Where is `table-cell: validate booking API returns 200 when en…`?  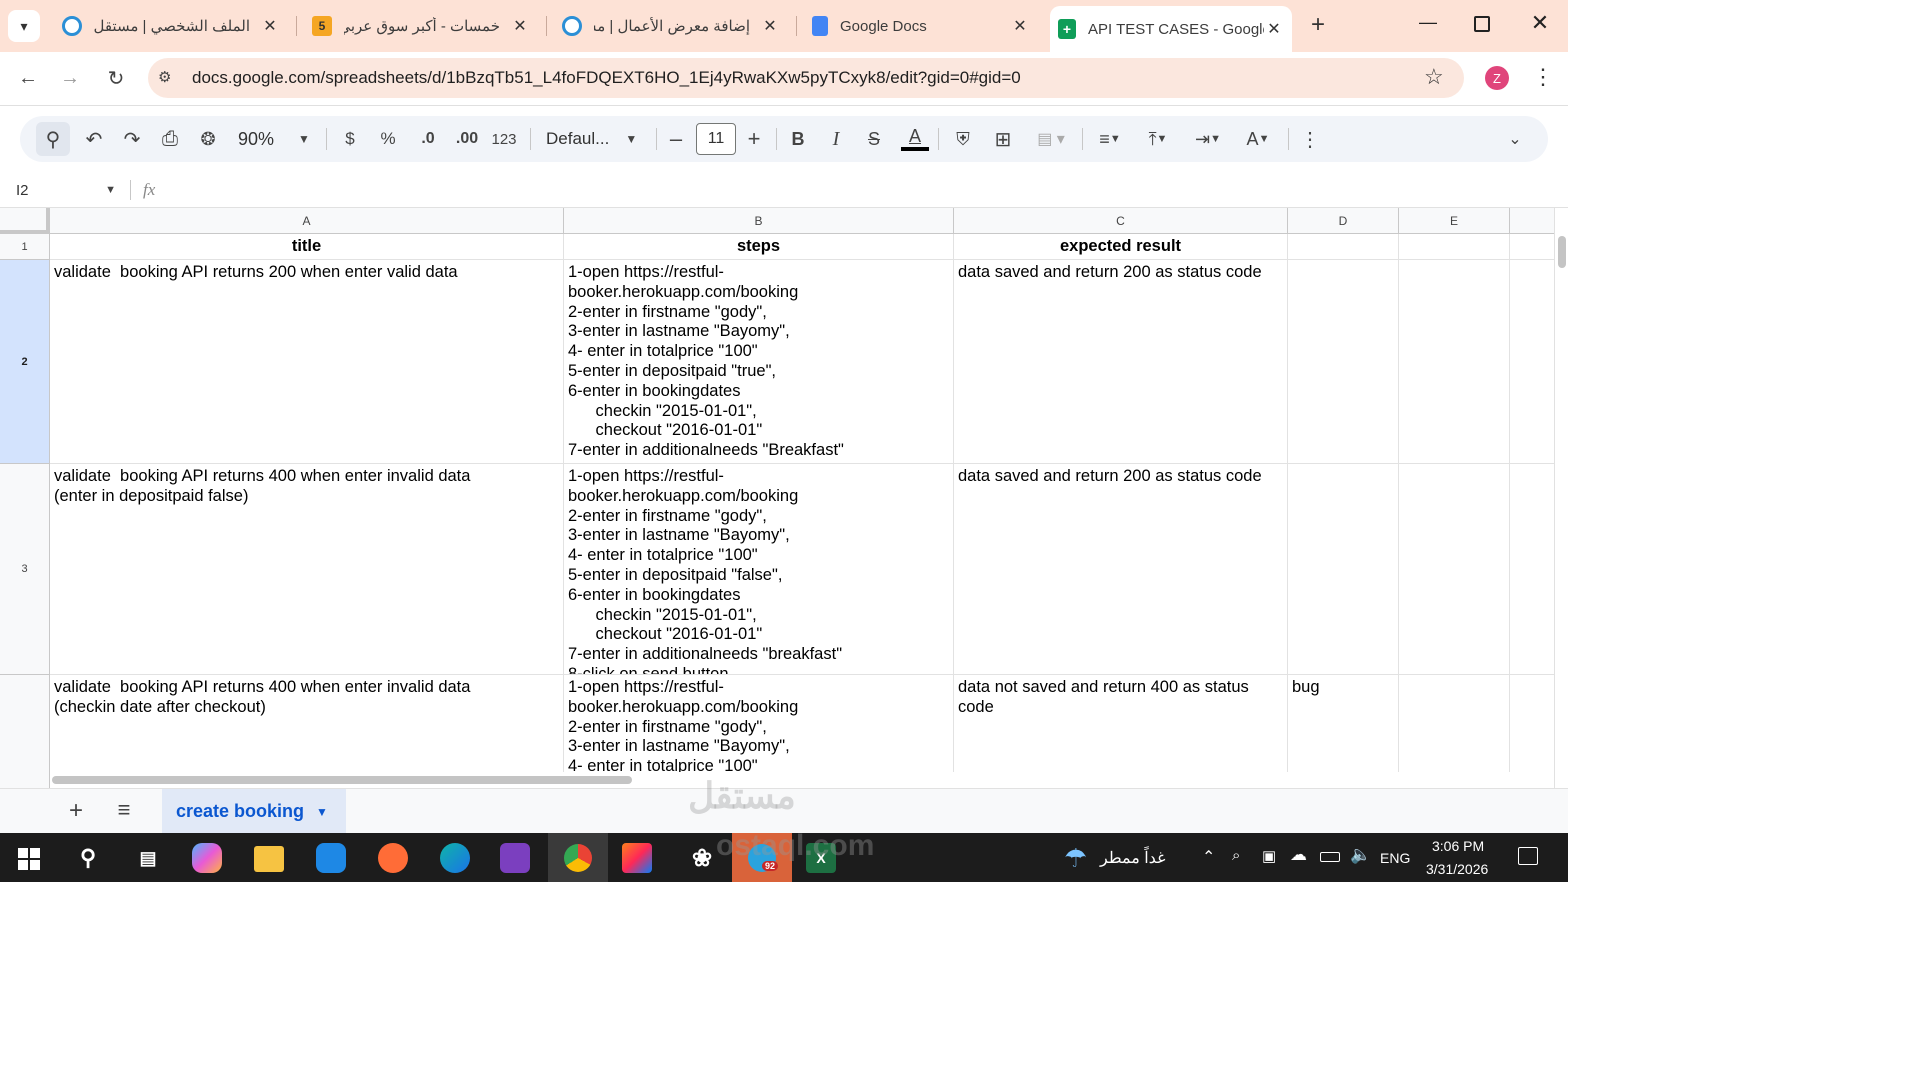 table-cell: validate booking API returns 200 when en… is located at coordinates (307, 362).